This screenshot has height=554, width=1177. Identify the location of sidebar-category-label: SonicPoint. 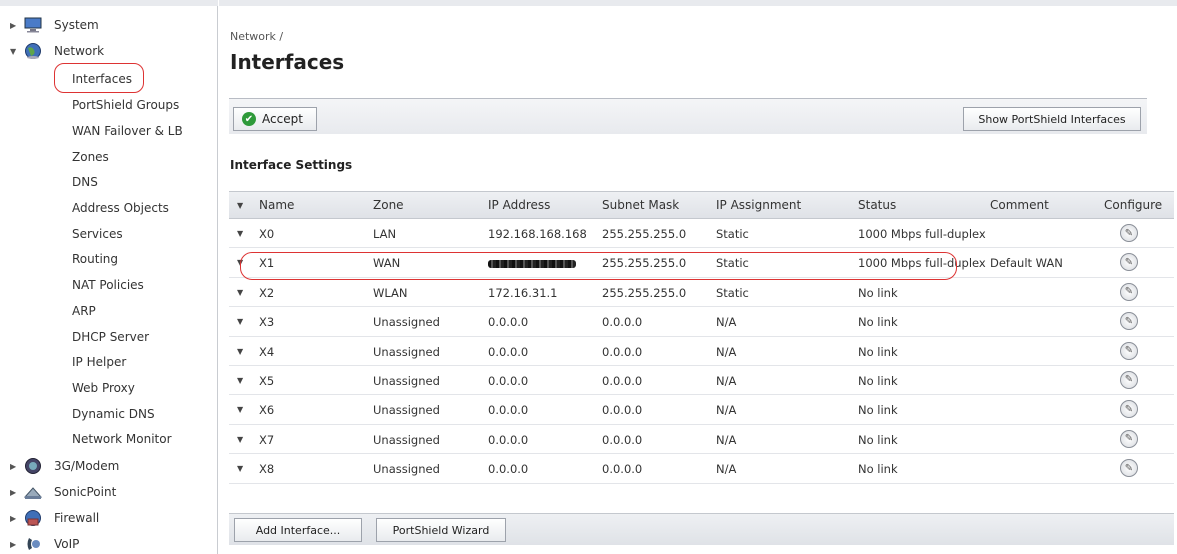
(85, 492).